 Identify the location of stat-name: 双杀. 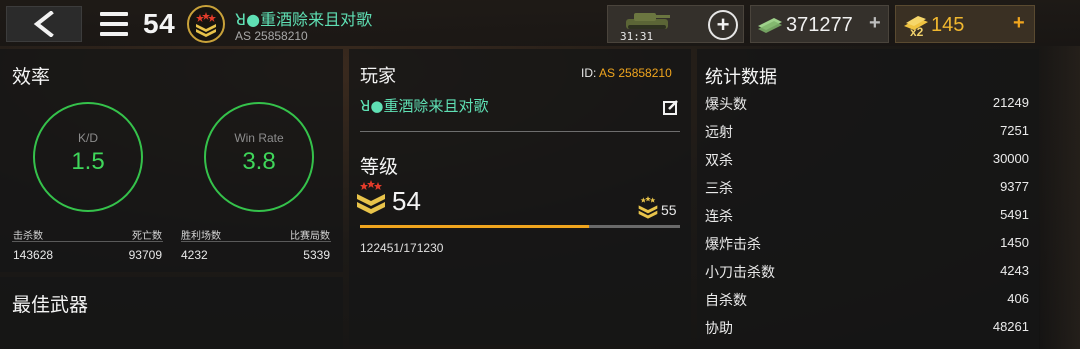
(719, 160).